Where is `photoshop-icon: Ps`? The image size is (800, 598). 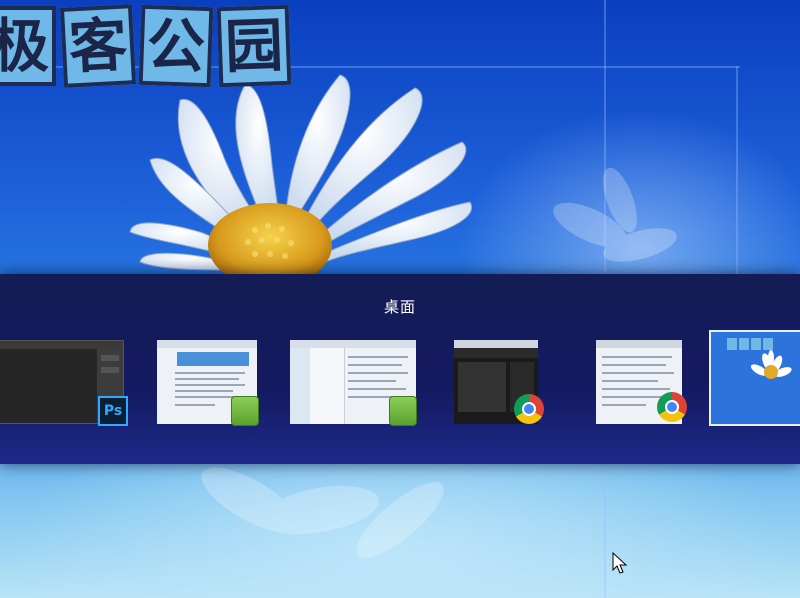 photoshop-icon: Ps is located at coordinates (113, 411).